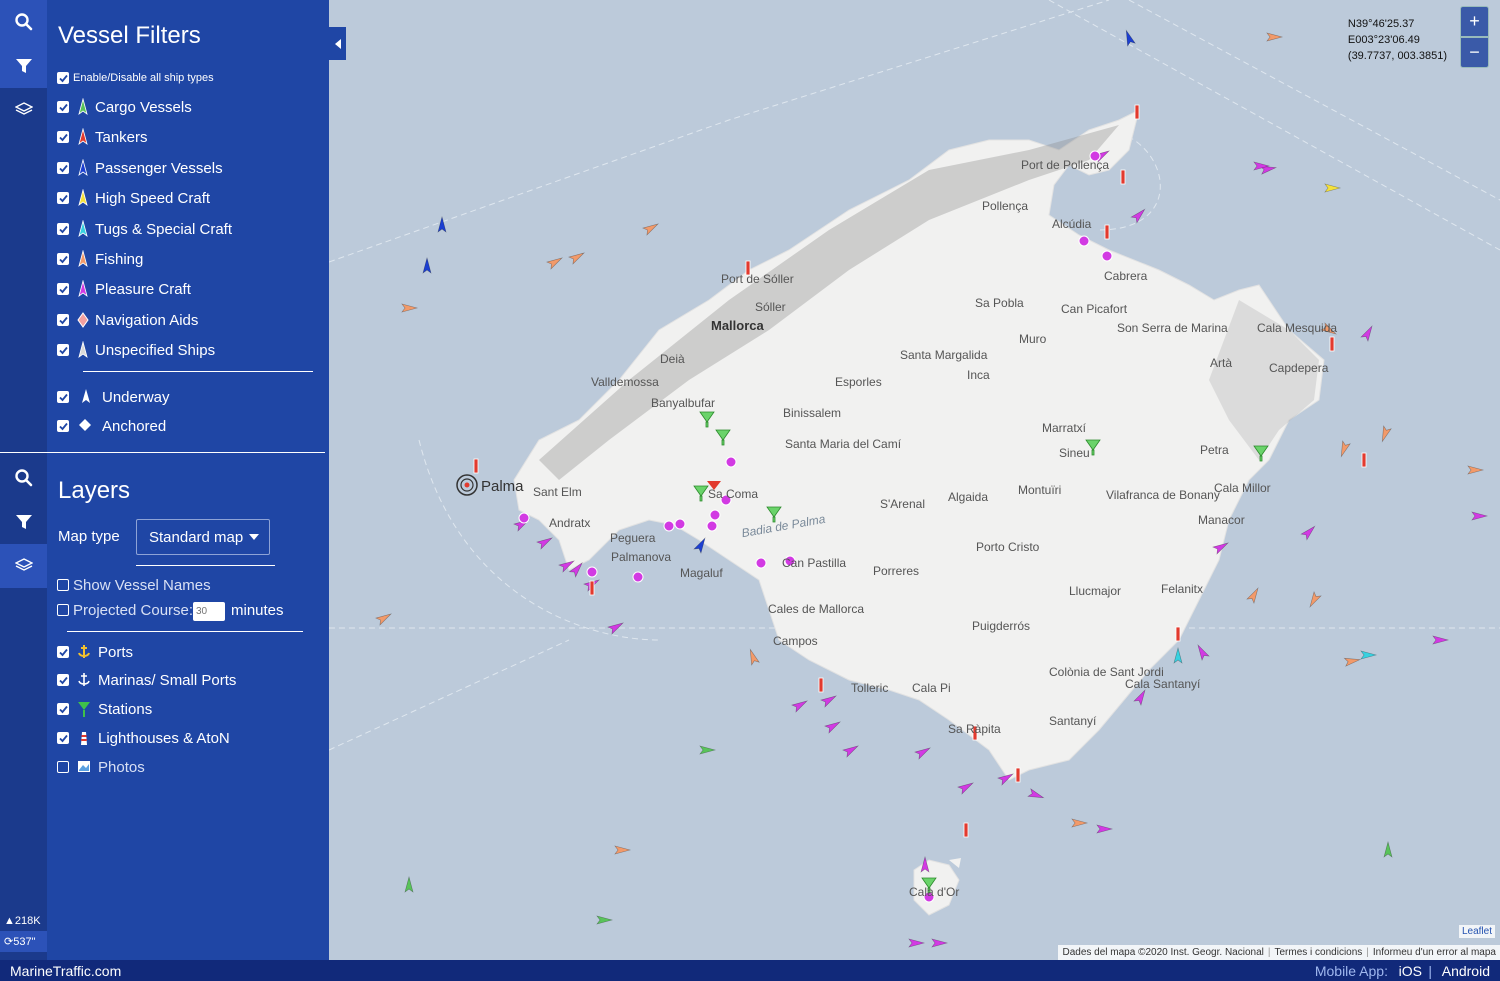 The image size is (1500, 981). Describe the element at coordinates (23, 110) in the screenshot. I see `layers-icon` at that location.